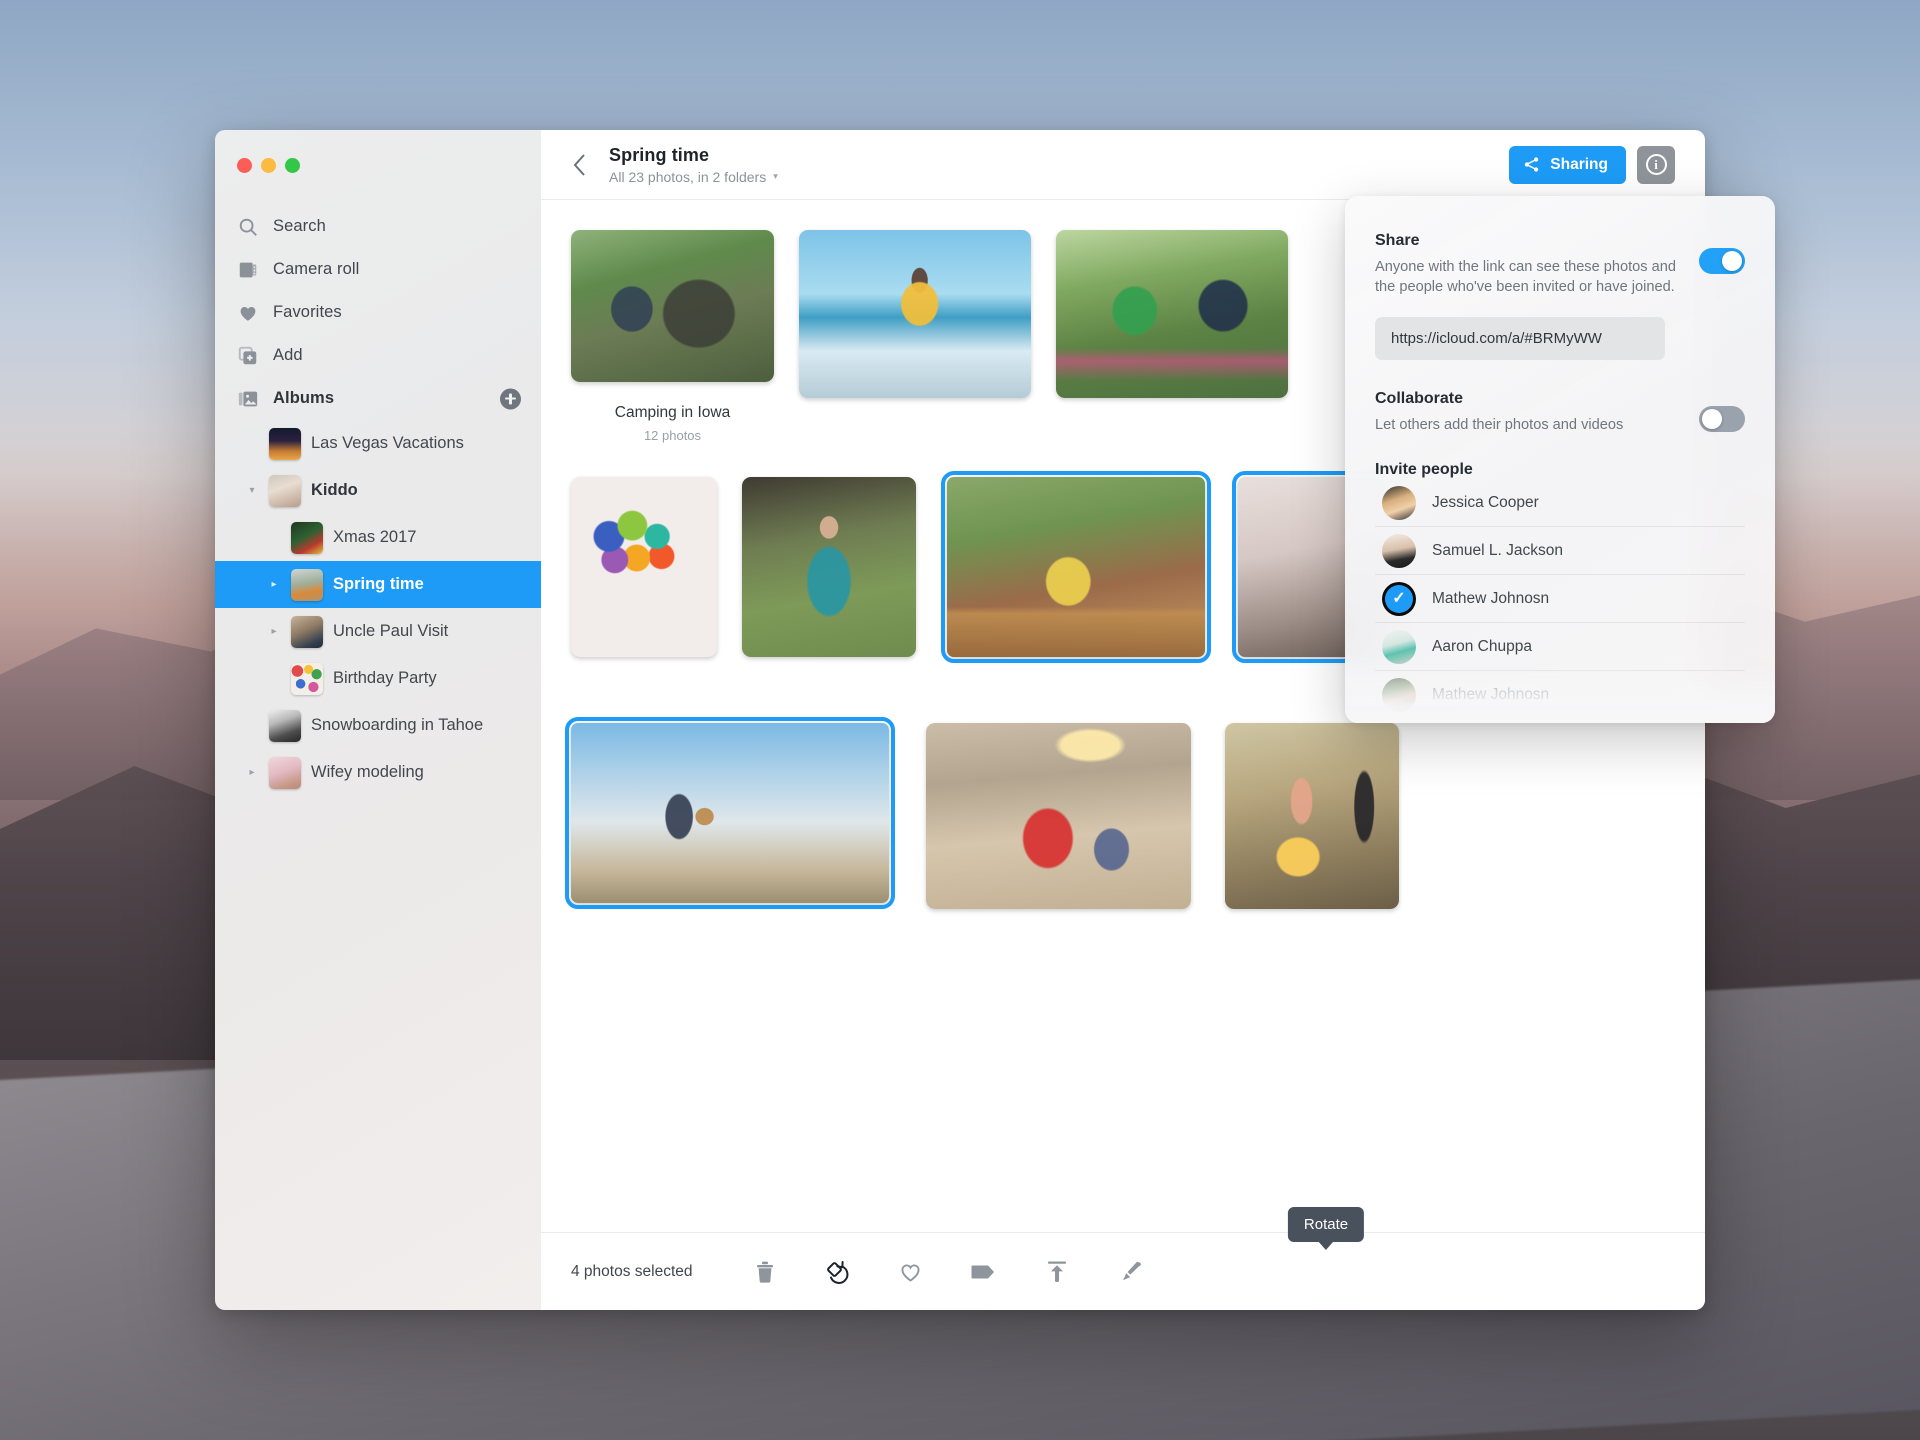 The image size is (1920, 1440). What do you see at coordinates (247, 355) in the screenshot?
I see `add-photo-icon` at bounding box center [247, 355].